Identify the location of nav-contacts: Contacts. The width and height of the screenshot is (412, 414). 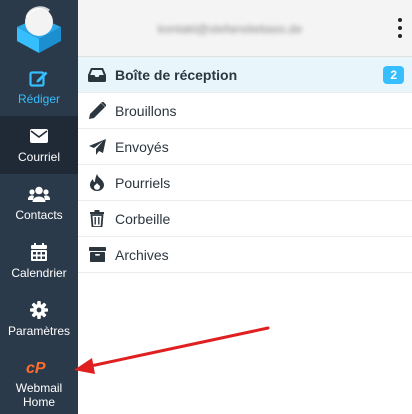
(39, 203).